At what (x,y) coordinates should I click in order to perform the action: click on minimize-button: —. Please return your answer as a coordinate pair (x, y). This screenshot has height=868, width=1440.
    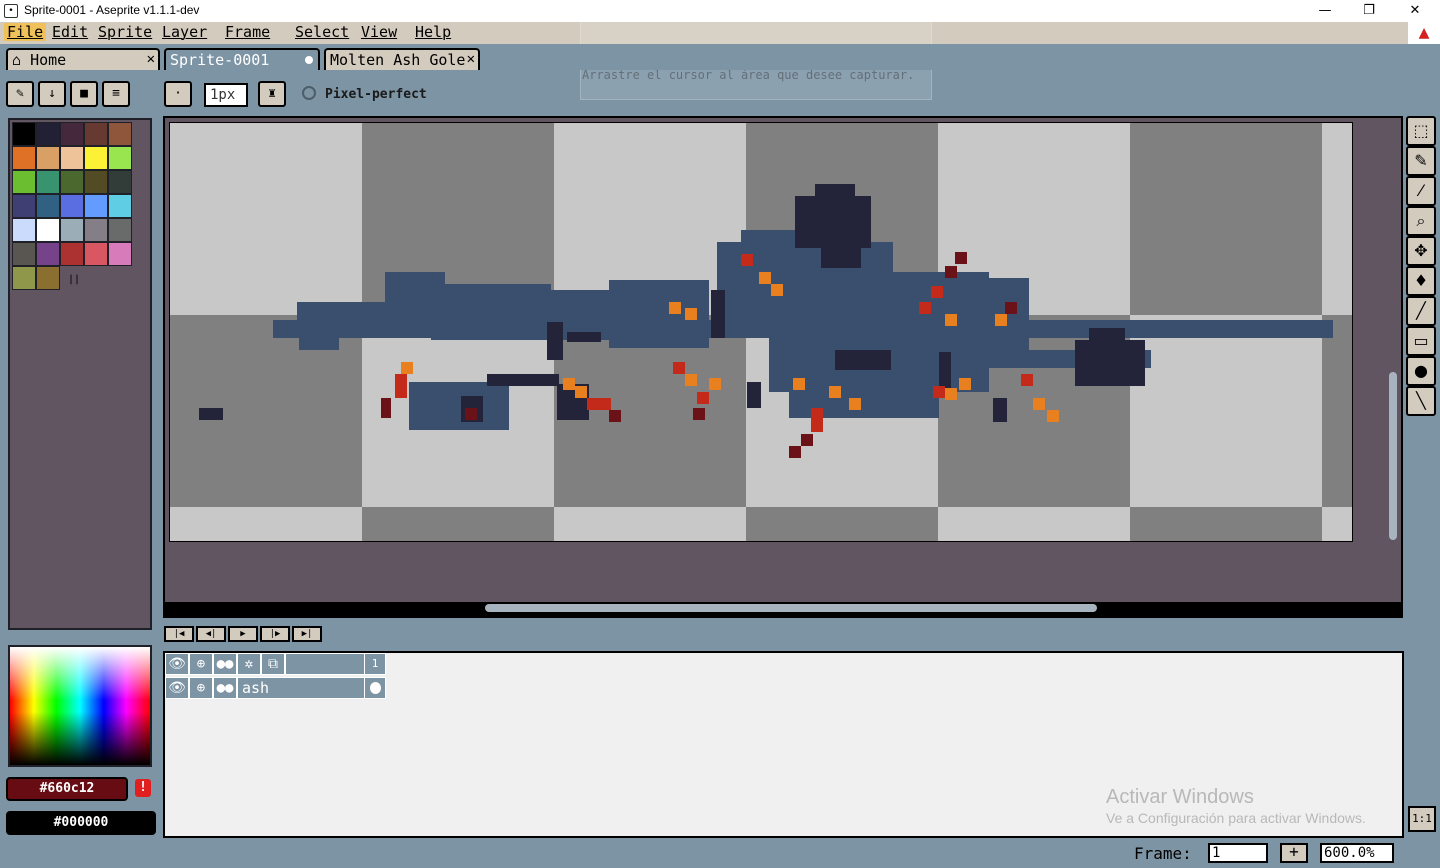
    Looking at the image, I should click on (1325, 11).